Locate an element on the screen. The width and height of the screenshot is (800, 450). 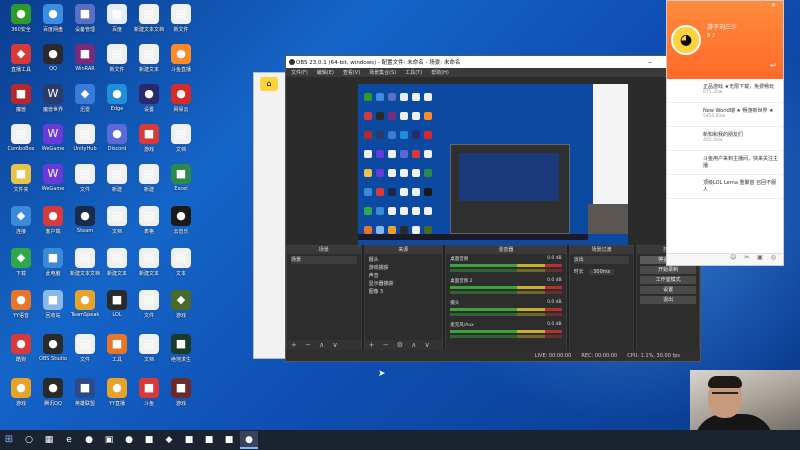
desktop-icon: ■ 英雄联盟 is located at coordinates (85, 396).